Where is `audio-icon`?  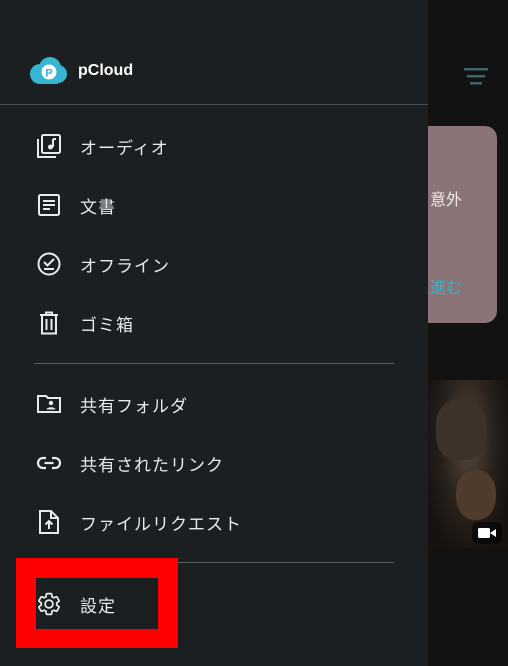
audio-icon is located at coordinates (49, 146).